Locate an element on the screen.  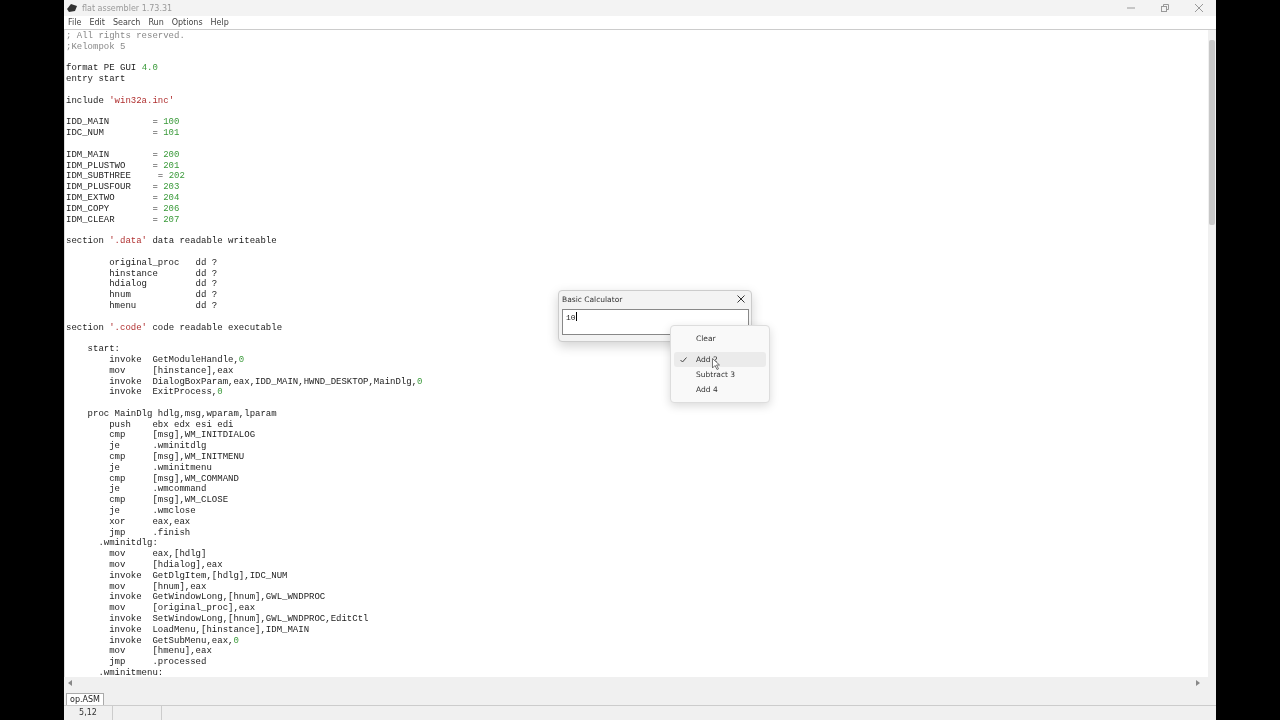
code-line: mov [hinstance],eax is located at coordinates (171, 371).